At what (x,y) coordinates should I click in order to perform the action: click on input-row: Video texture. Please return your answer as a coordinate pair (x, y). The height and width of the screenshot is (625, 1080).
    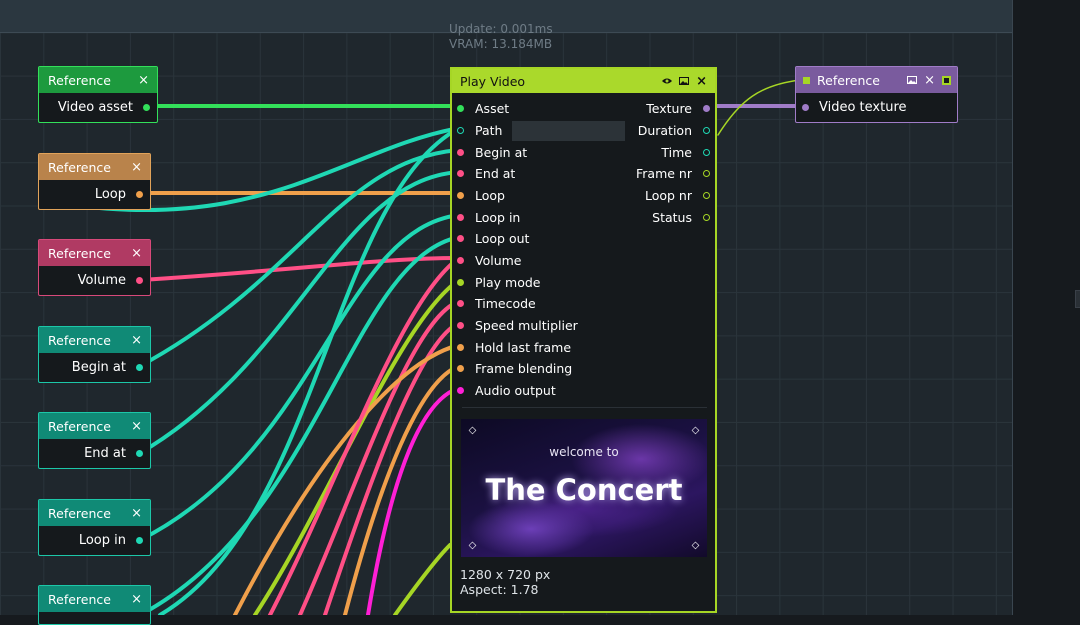
    Looking at the image, I should click on (876, 107).